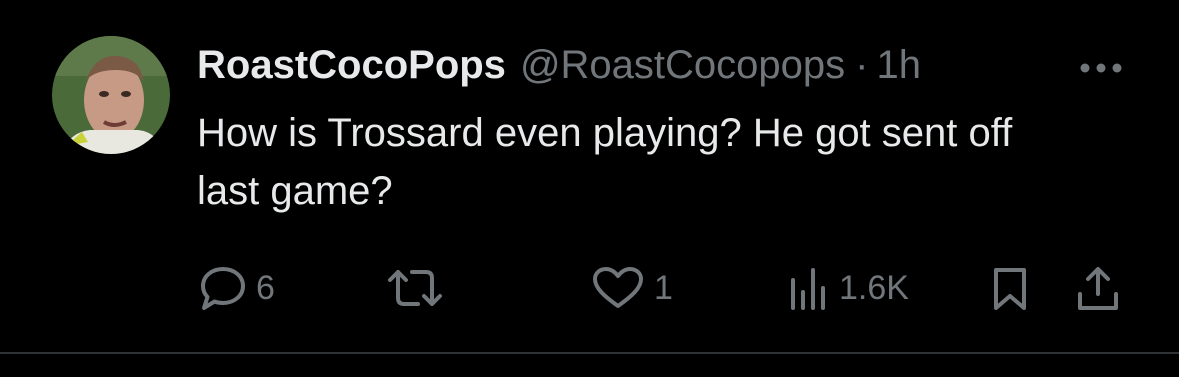 The width and height of the screenshot is (1179, 377). I want to click on bookmark-button, so click(1010, 288).